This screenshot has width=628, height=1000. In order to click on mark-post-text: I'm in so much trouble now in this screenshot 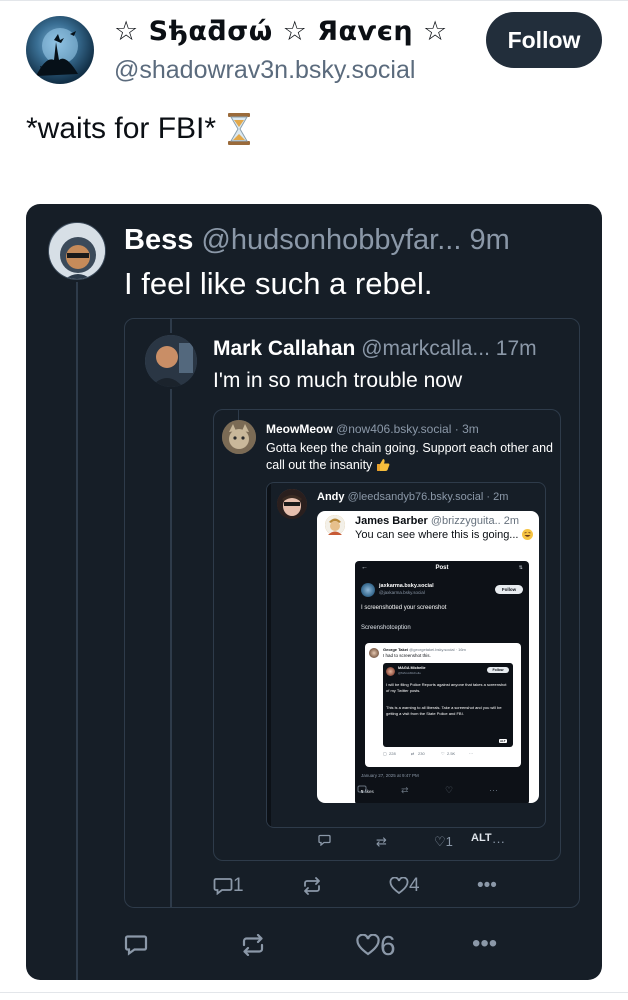, I will do `click(338, 380)`.